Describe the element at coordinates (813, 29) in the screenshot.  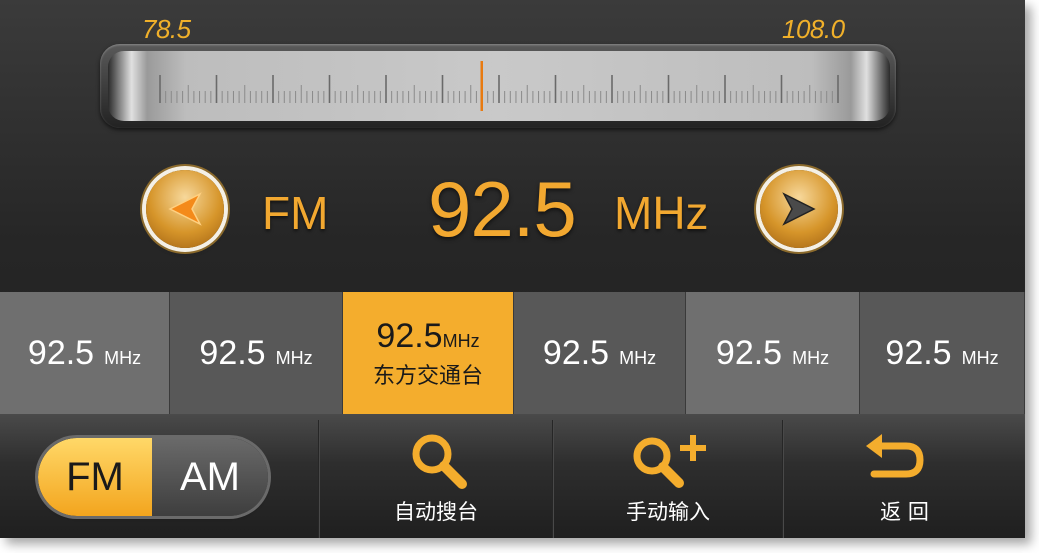
I see `range-max-label: 108.0` at that location.